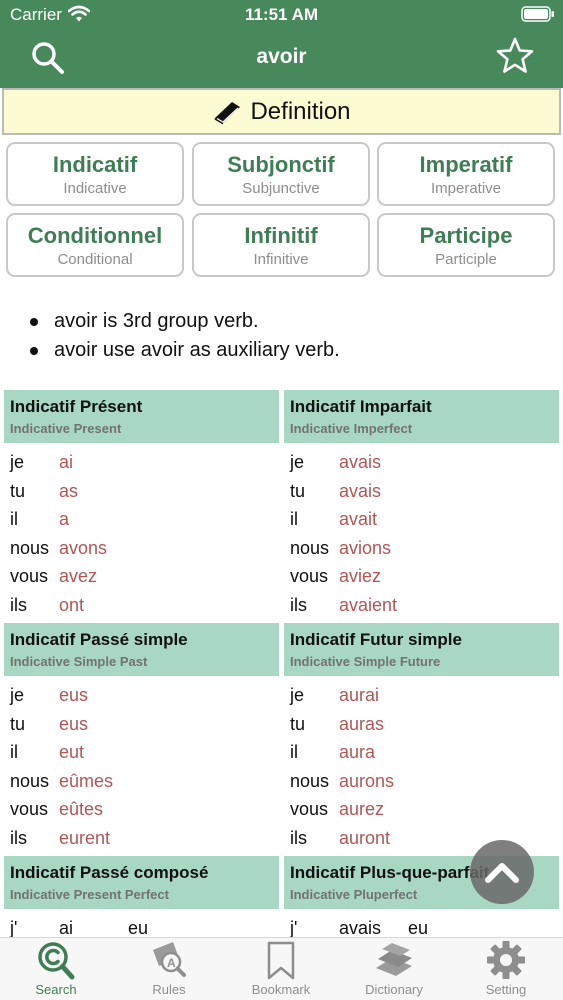 The width and height of the screenshot is (563, 1000). Describe the element at coordinates (368, 604) in the screenshot. I see `verb-form: avaient` at that location.